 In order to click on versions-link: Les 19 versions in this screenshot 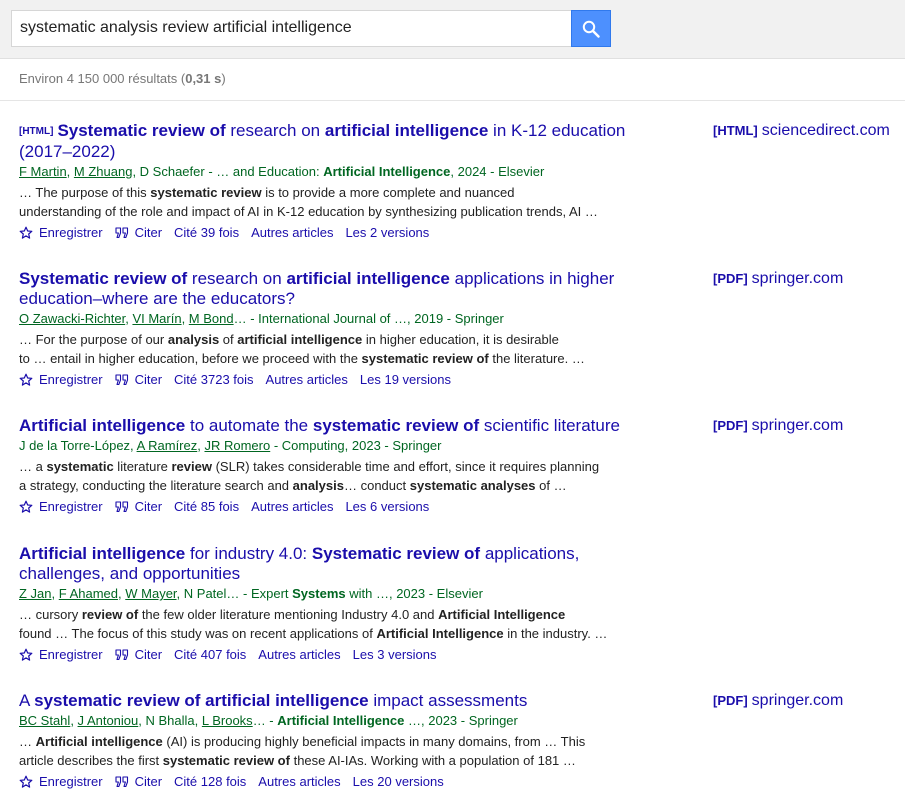, I will do `click(405, 380)`.